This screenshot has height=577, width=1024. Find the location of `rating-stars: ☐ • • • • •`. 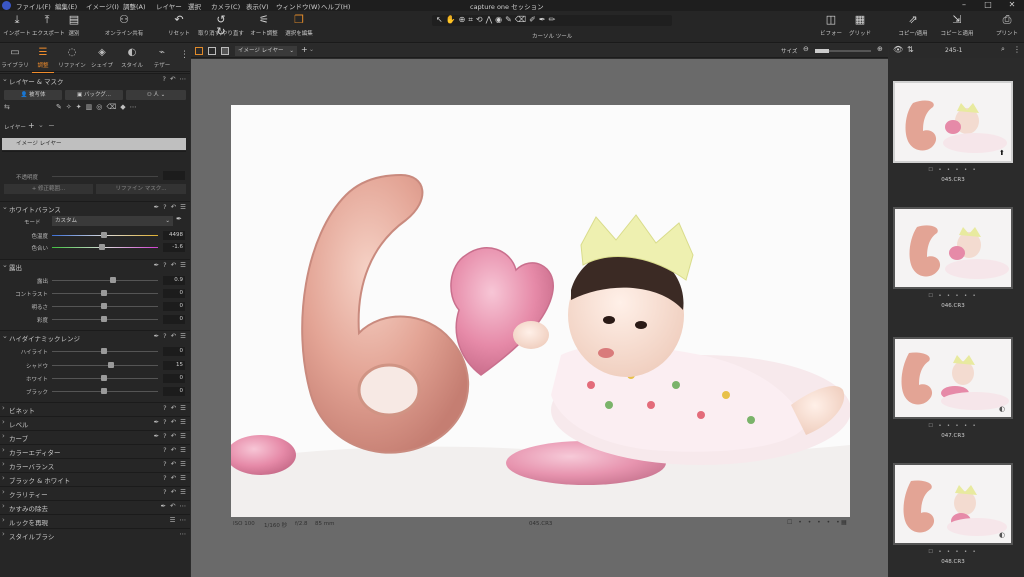

rating-stars: ☐ • • • • • is located at coordinates (814, 522).